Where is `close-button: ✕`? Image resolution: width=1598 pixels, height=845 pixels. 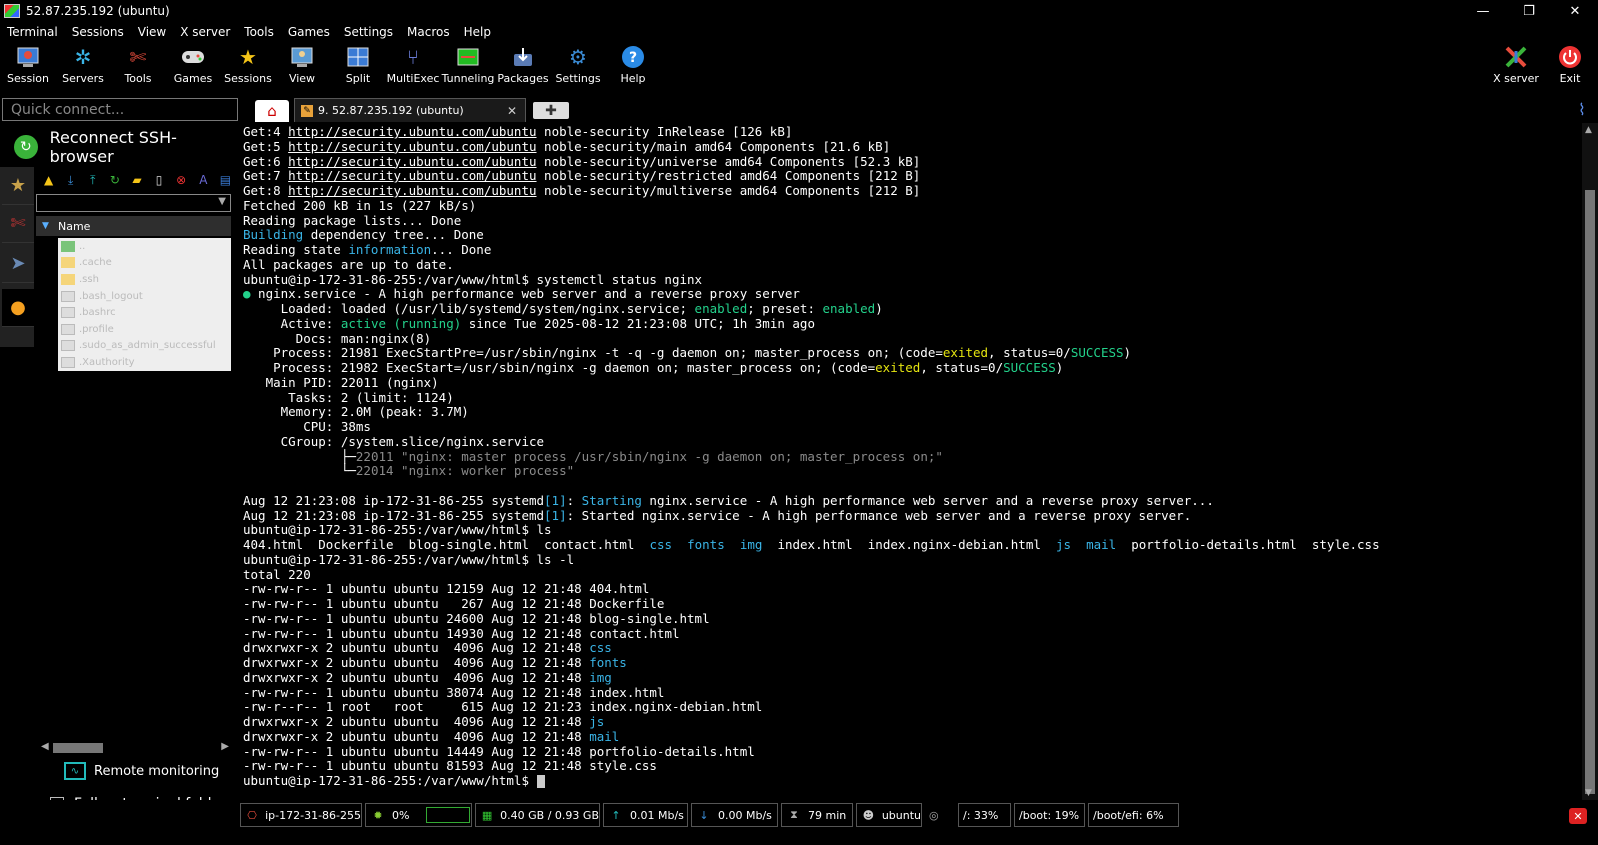
close-button: ✕ is located at coordinates (1575, 11).